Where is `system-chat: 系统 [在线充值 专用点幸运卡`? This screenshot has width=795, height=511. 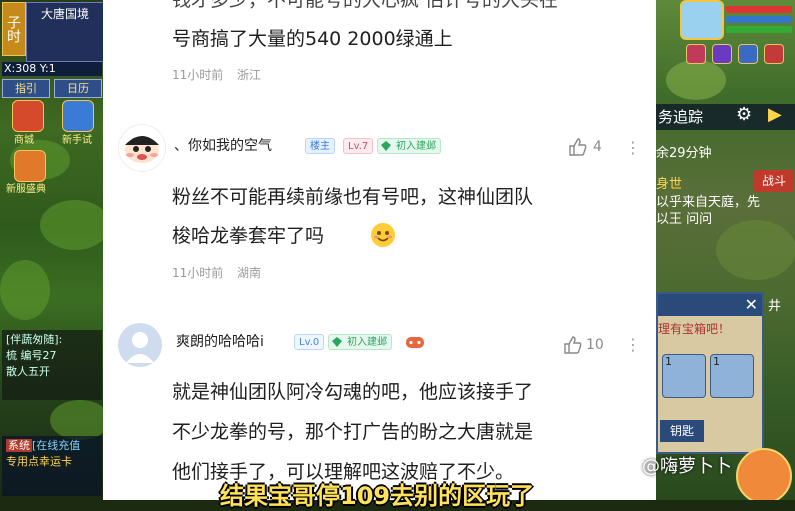 system-chat: 系统 [在线充值 专用点幸运卡 is located at coordinates (52, 466).